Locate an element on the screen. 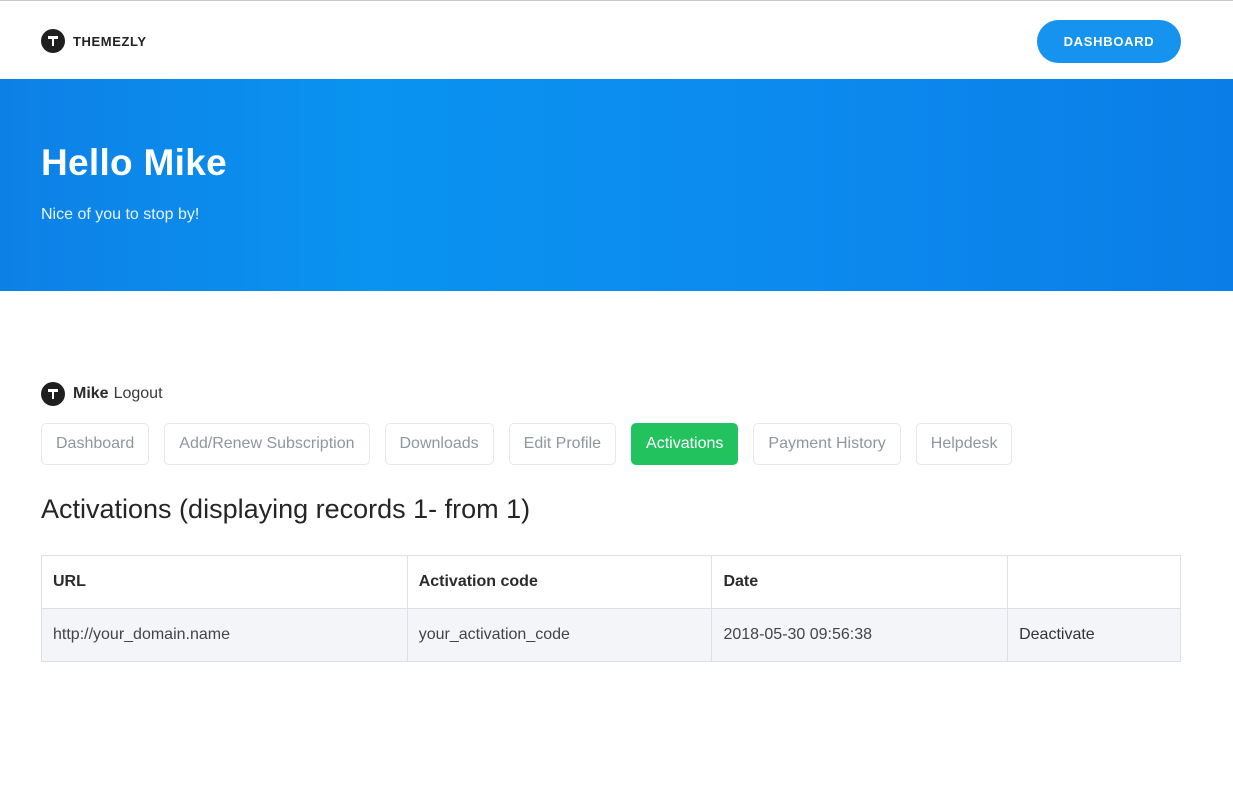  logout-link: Logout is located at coordinates (138, 394).